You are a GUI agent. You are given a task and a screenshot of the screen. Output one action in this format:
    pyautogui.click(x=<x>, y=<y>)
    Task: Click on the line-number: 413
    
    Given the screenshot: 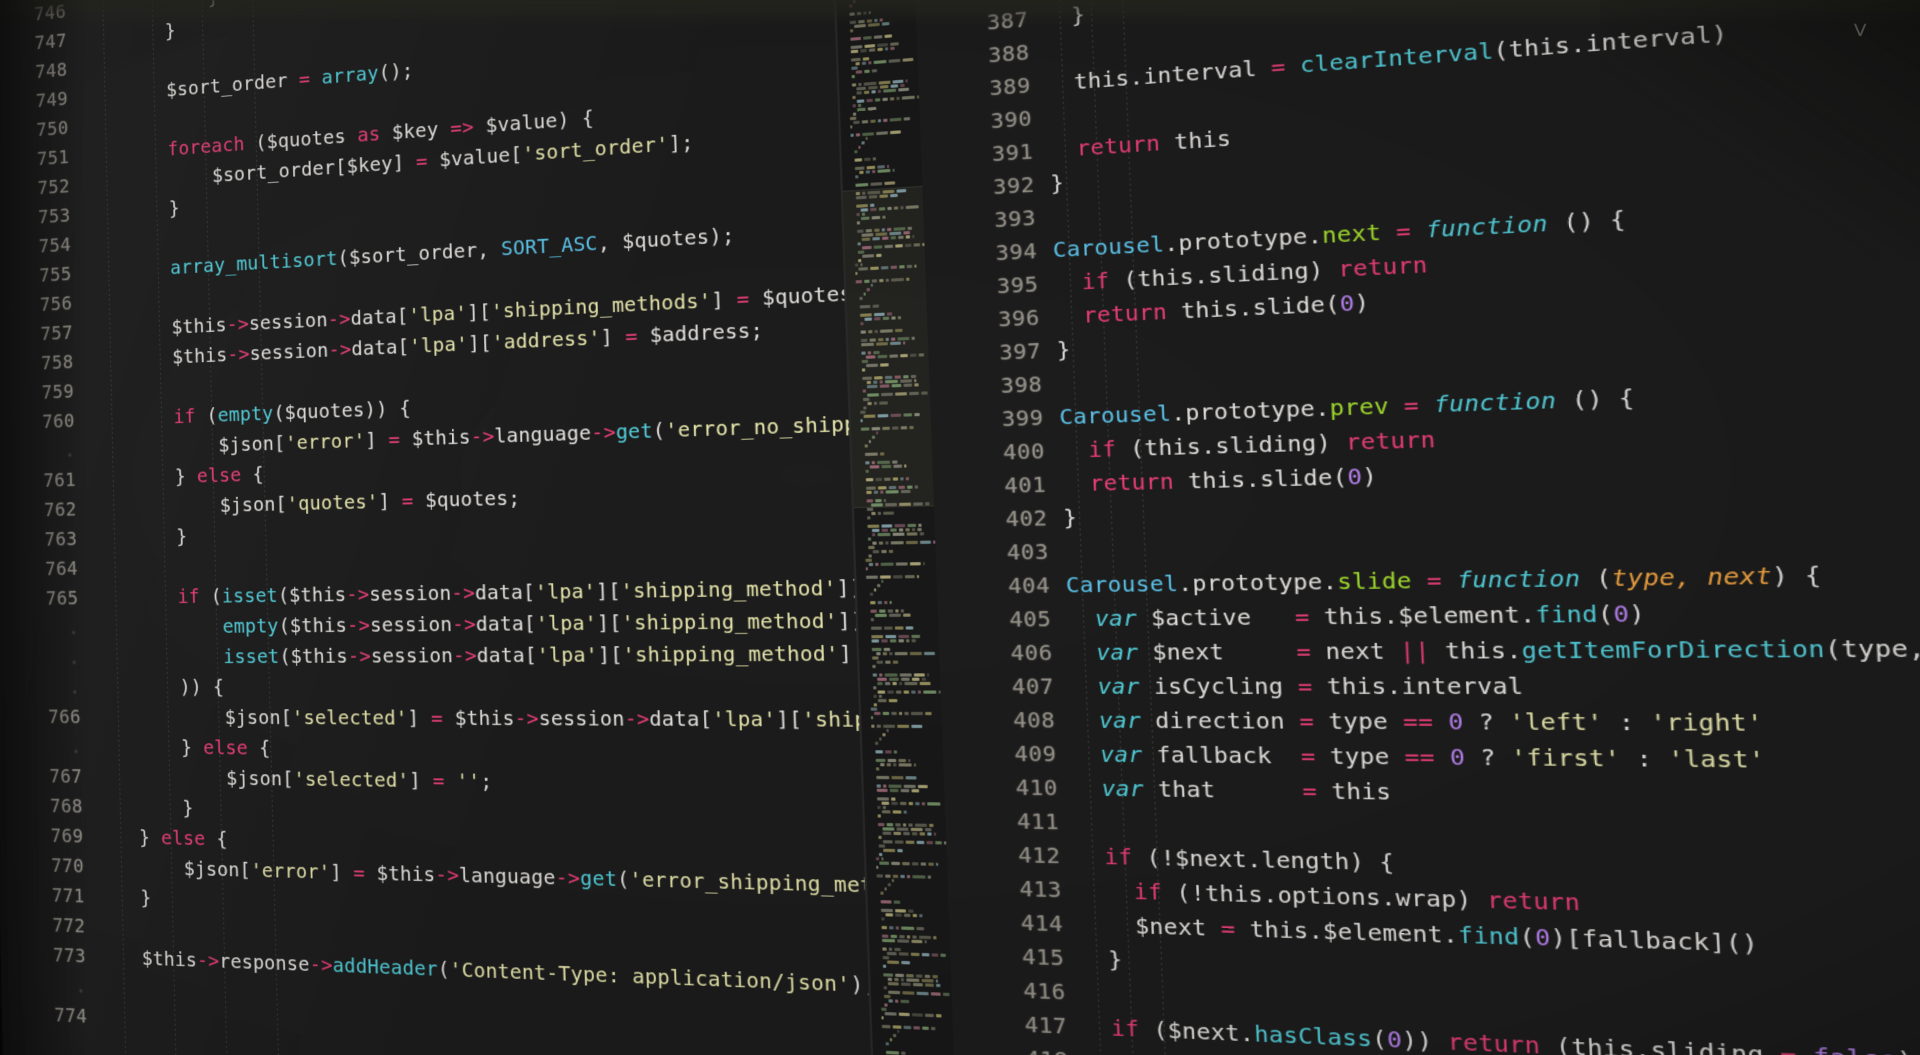 What is the action you would take?
    pyautogui.click(x=1040, y=889)
    